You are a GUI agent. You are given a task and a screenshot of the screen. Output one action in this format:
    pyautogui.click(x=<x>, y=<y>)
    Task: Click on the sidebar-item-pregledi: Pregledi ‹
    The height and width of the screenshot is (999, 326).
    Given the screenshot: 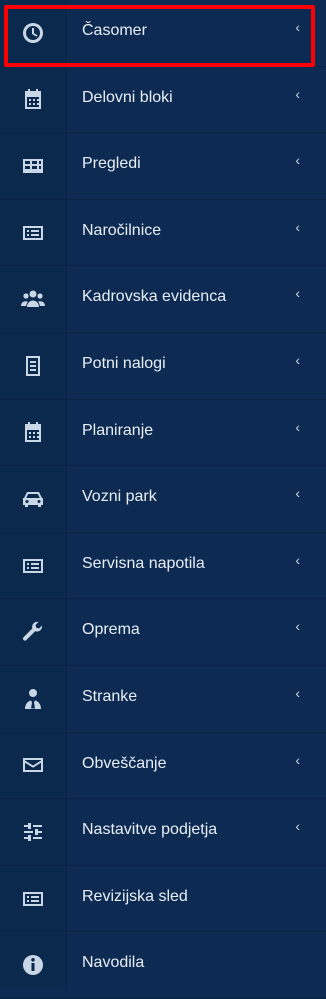 What is the action you would take?
    pyautogui.click(x=163, y=166)
    